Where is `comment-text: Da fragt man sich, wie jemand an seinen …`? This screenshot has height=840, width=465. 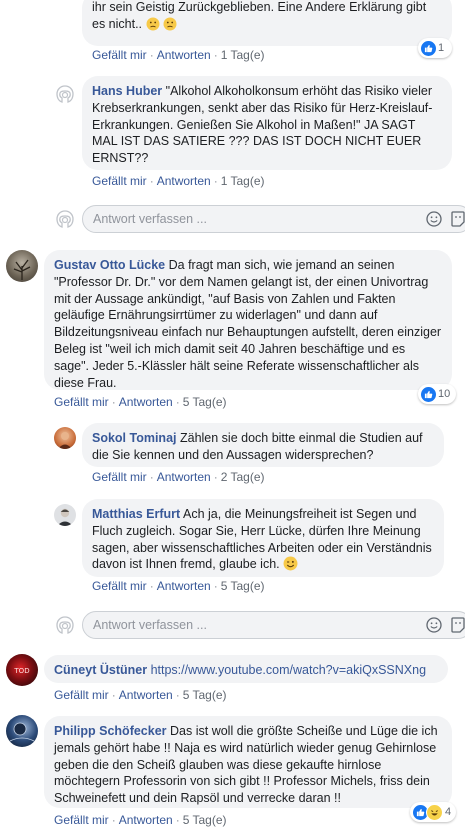
comment-text: Da fragt man sich, wie jemand an seinen … is located at coordinates (248, 324).